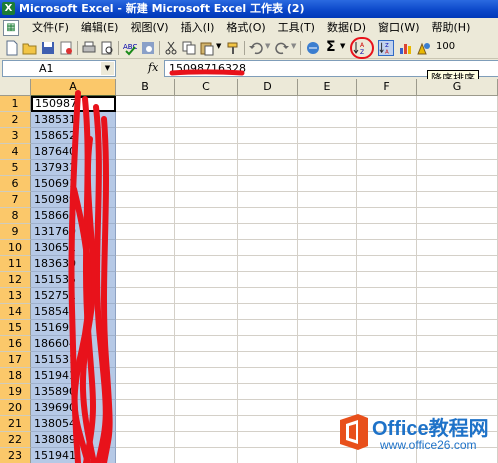  What do you see at coordinates (73, 408) in the screenshot?
I see `cell-a20: 139690` at bounding box center [73, 408].